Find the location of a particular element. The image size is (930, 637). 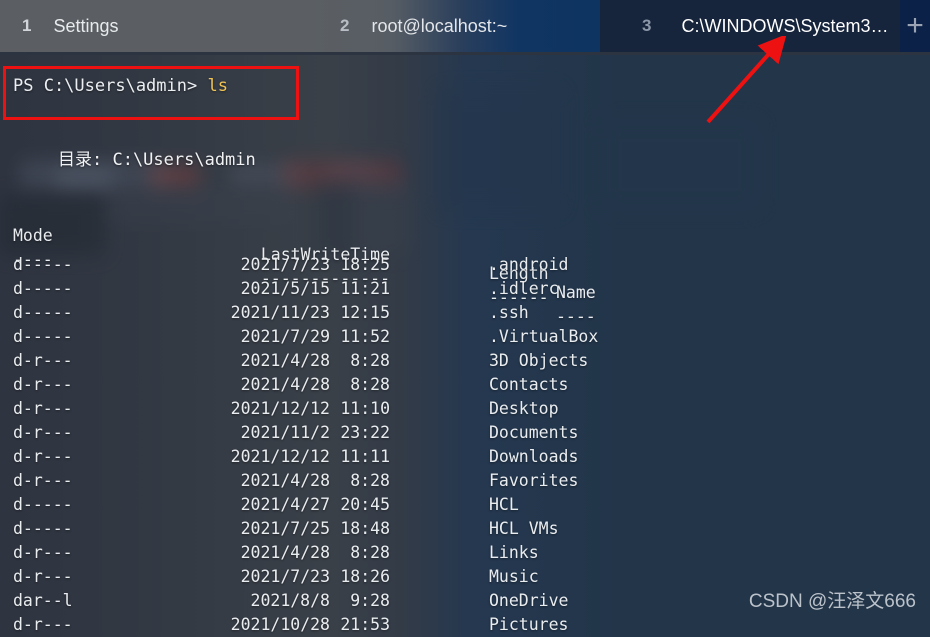

cell-date: 2021/10/28 is located at coordinates (280, 624).